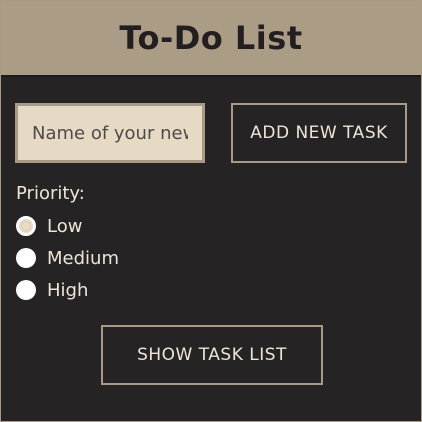 Image resolution: width=422 pixels, height=422 pixels. What do you see at coordinates (26, 258) in the screenshot?
I see `radio-medium` at bounding box center [26, 258].